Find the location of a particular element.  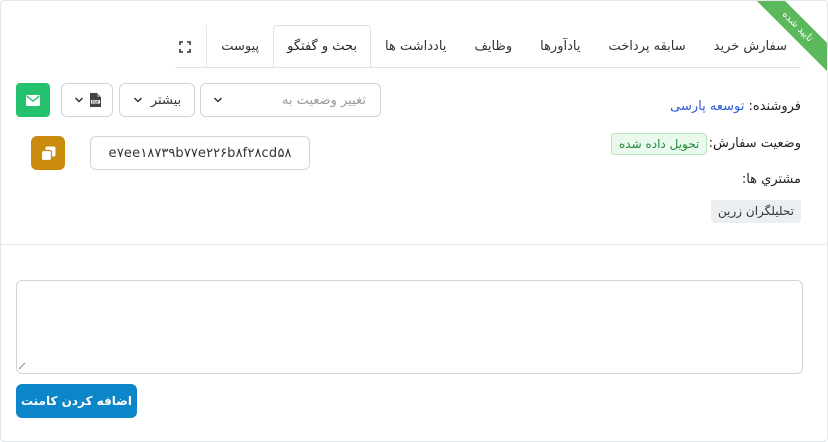

send-email-button is located at coordinates (33, 100).